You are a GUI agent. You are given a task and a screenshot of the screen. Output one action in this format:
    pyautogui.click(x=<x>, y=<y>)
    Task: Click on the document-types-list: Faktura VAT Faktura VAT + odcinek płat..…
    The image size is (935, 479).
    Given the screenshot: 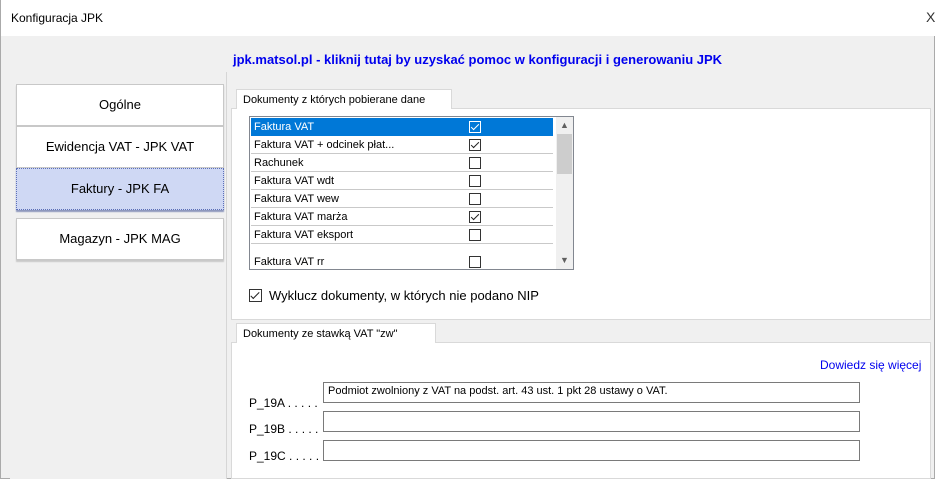 What is the action you would take?
    pyautogui.click(x=411, y=193)
    